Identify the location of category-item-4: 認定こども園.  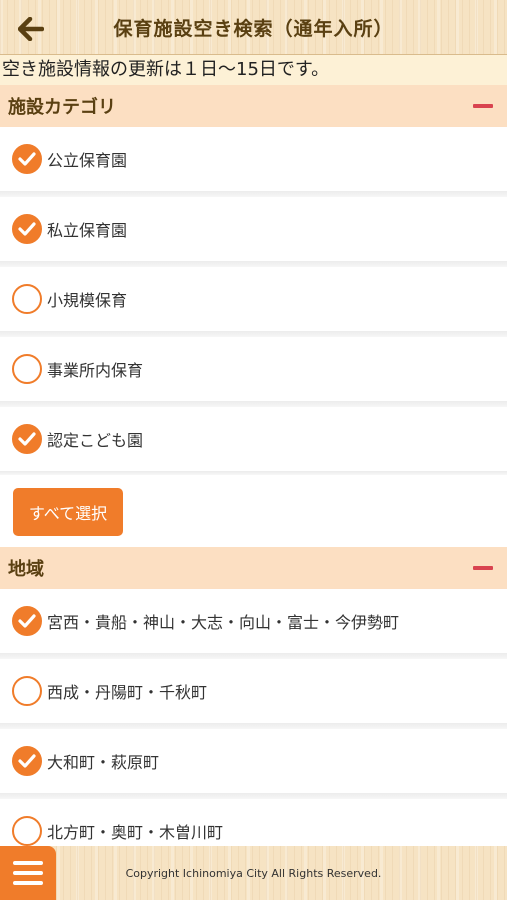
(253, 439).